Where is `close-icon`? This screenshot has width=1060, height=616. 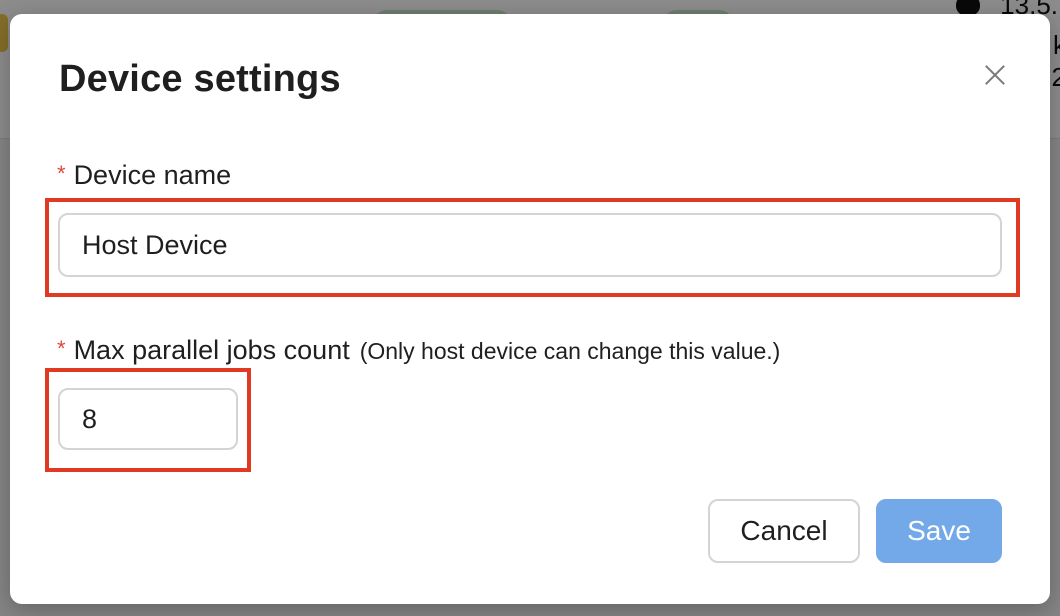 close-icon is located at coordinates (994, 76).